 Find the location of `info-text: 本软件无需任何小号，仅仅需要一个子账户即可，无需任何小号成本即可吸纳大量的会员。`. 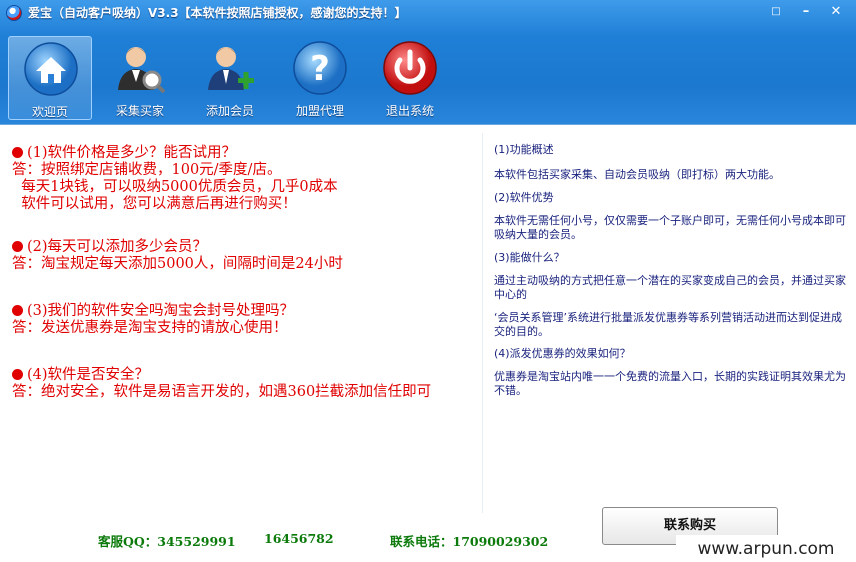

info-text: 本软件无需任何小号，仅仅需要一个子账户即可，无需任何小号成本即可吸纳大量的会员。 is located at coordinates (670, 227).